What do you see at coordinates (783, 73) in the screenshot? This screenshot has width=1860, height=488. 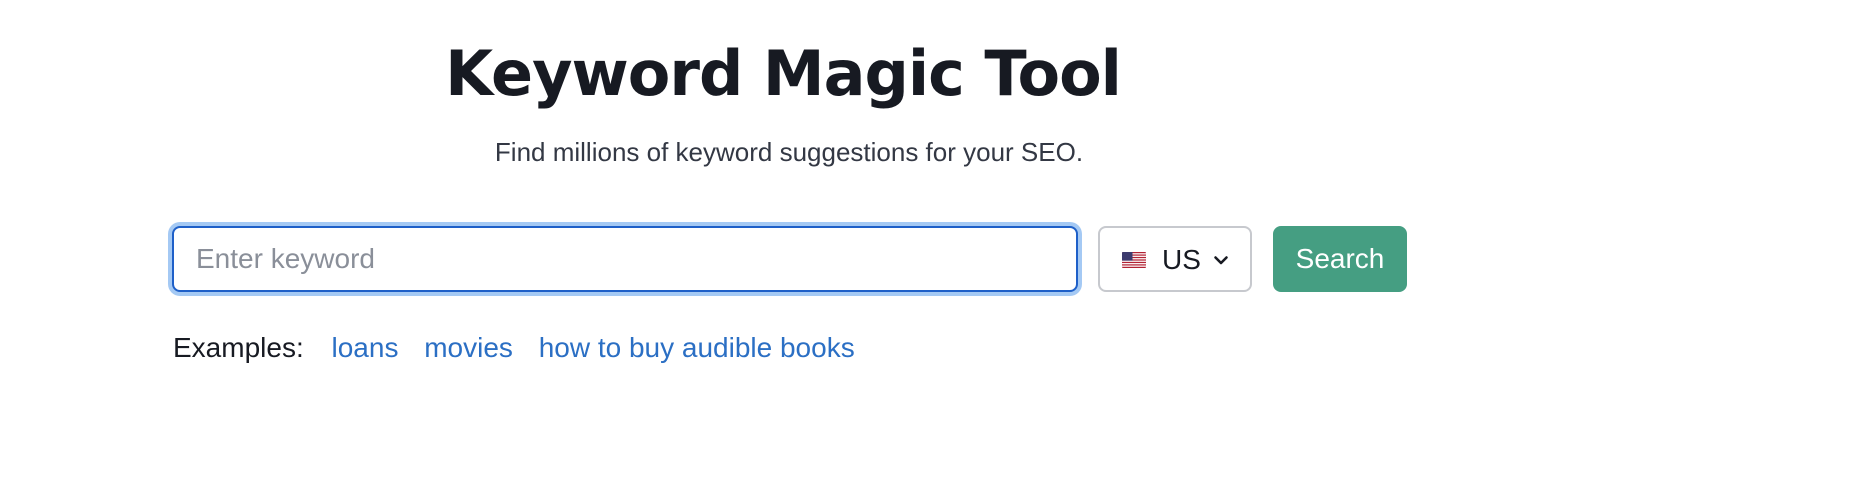 I see `page-title: Keyword Magic Tool` at bounding box center [783, 73].